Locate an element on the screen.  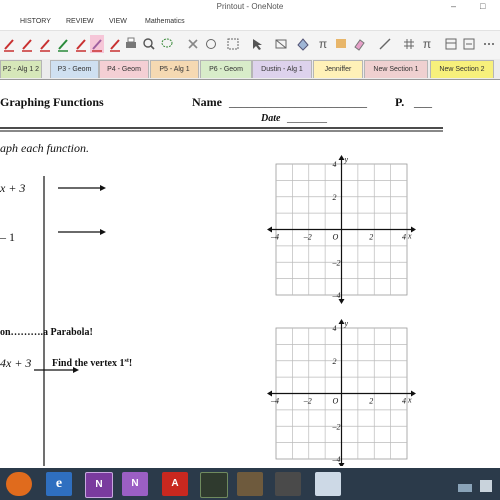
terminal-icon is located at coordinates (214, 485).